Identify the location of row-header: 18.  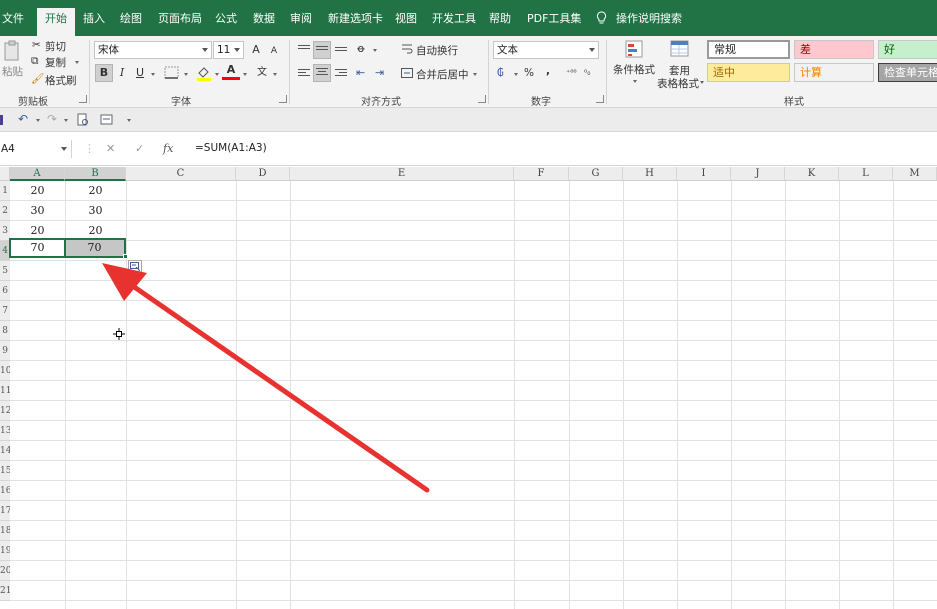
(5, 531).